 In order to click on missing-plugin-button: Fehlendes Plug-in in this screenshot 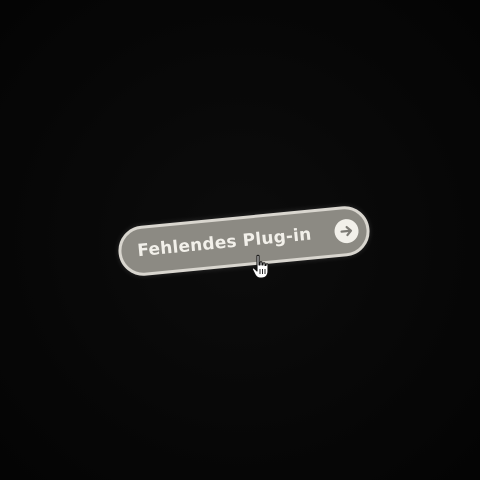, I will do `click(244, 241)`.